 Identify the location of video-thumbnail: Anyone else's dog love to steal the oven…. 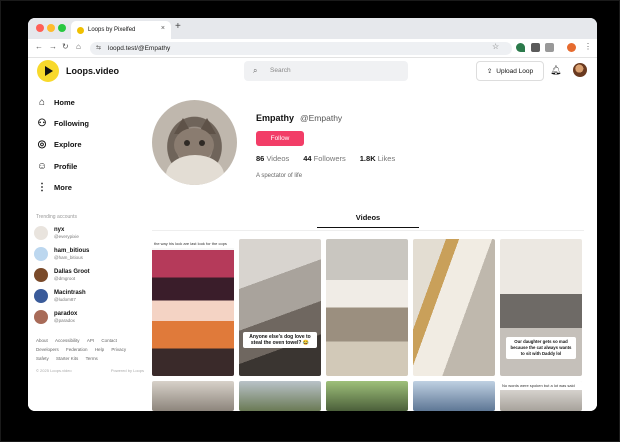
(280, 307).